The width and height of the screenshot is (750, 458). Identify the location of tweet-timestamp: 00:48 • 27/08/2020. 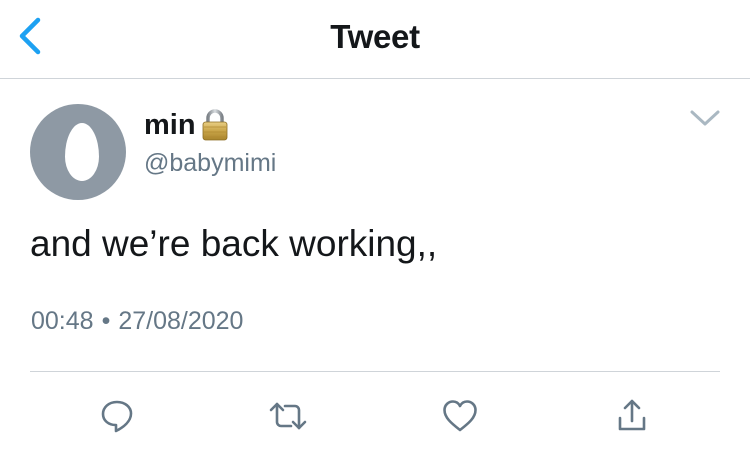
(137, 321).